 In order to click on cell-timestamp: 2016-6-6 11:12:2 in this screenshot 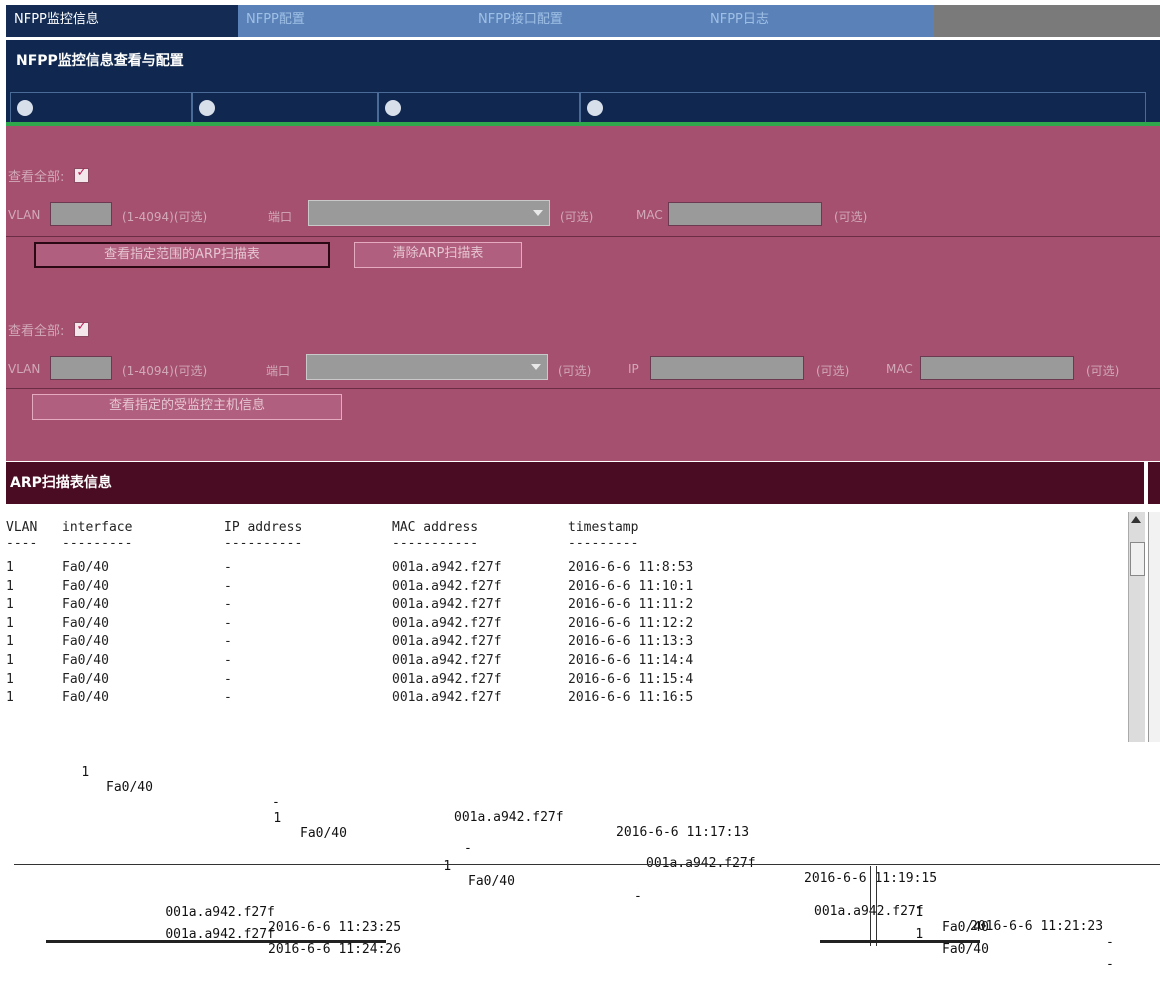, I will do `click(631, 623)`.